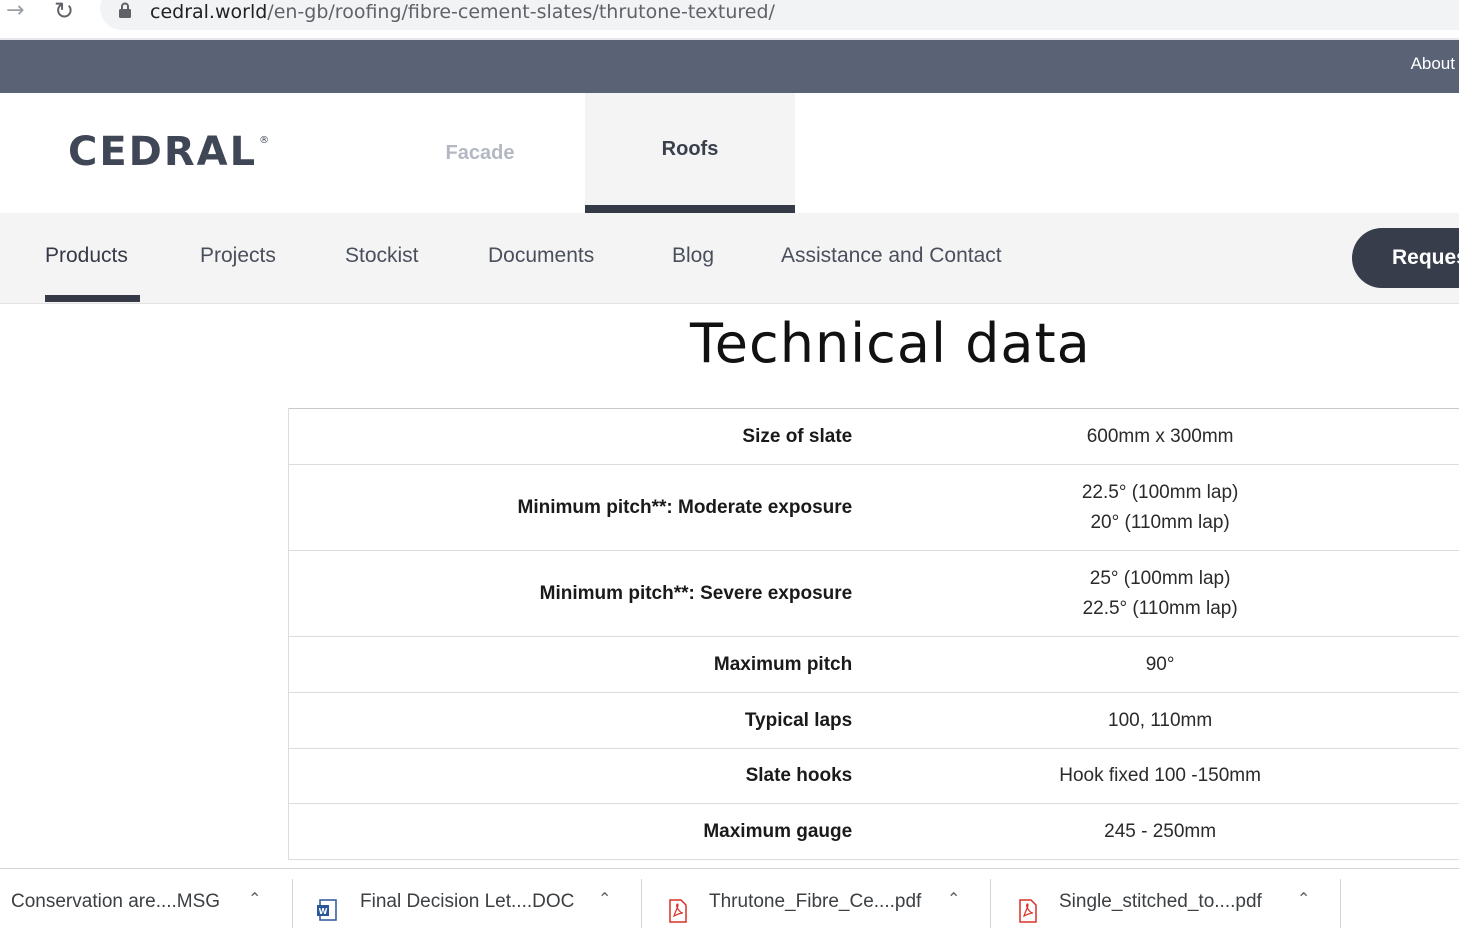 The image size is (1459, 928). What do you see at coordinates (690, 153) in the screenshot?
I see `tab-roofs: Roofs` at bounding box center [690, 153].